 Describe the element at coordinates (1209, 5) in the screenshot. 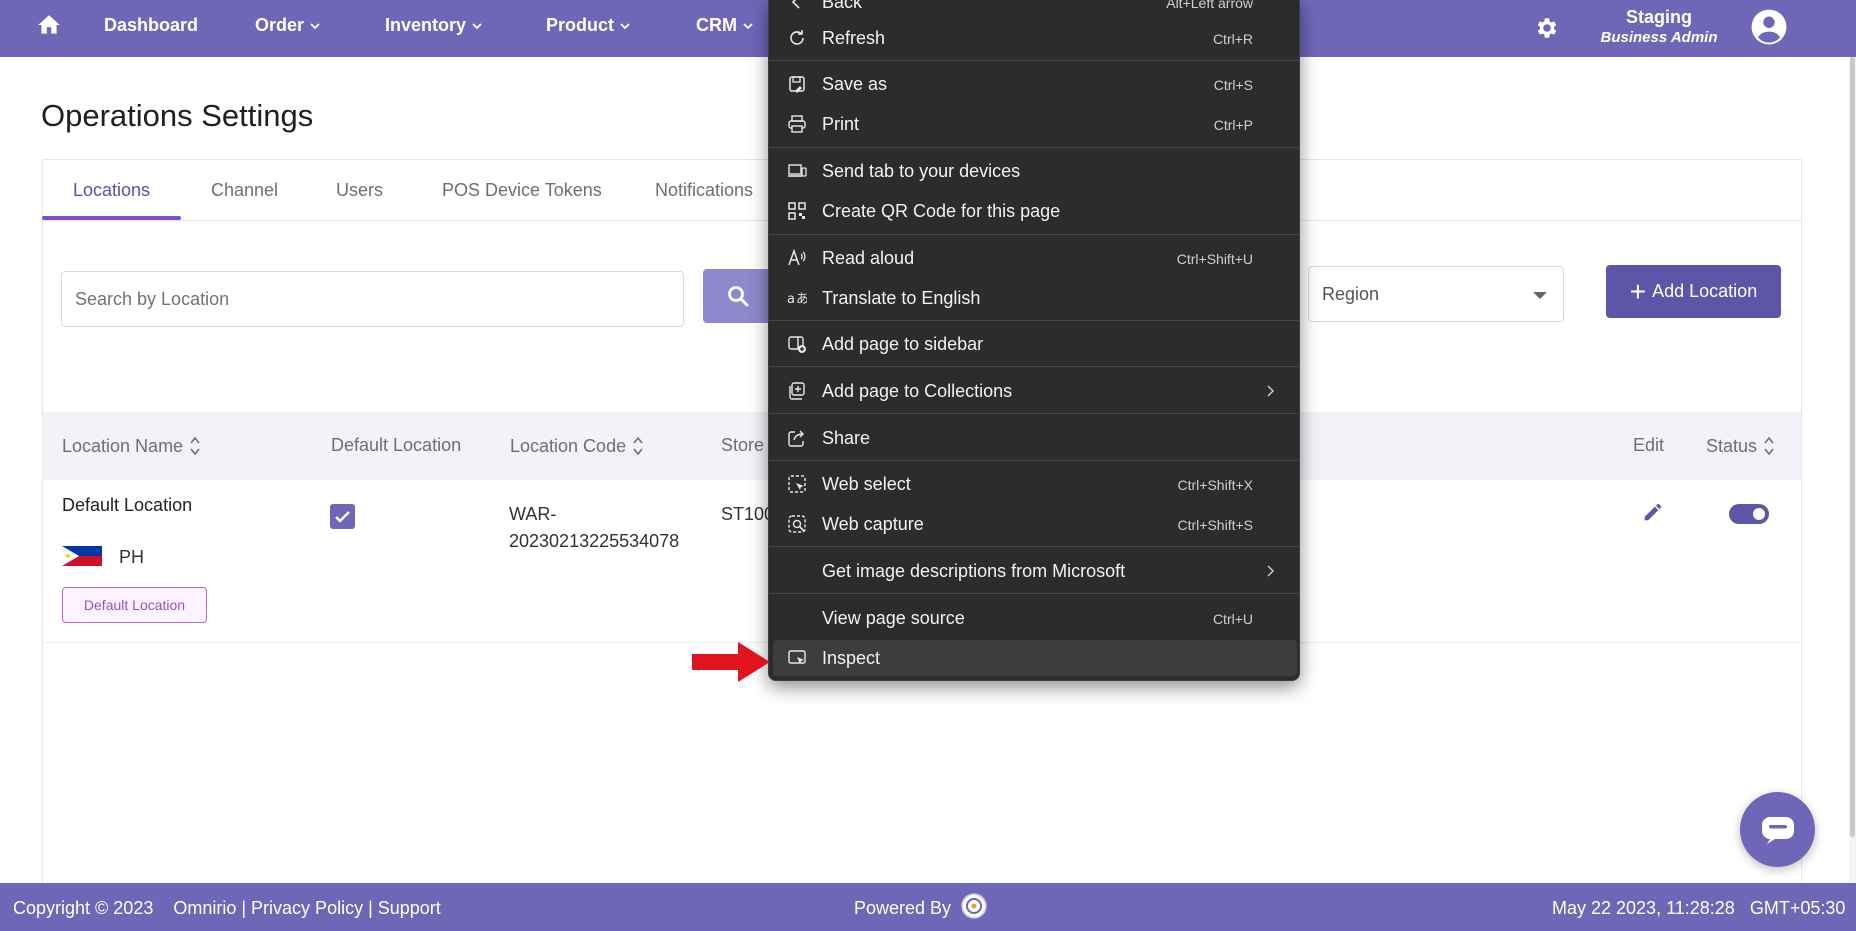

I see `menu-item-shortcut: Alt+Left arrow` at that location.